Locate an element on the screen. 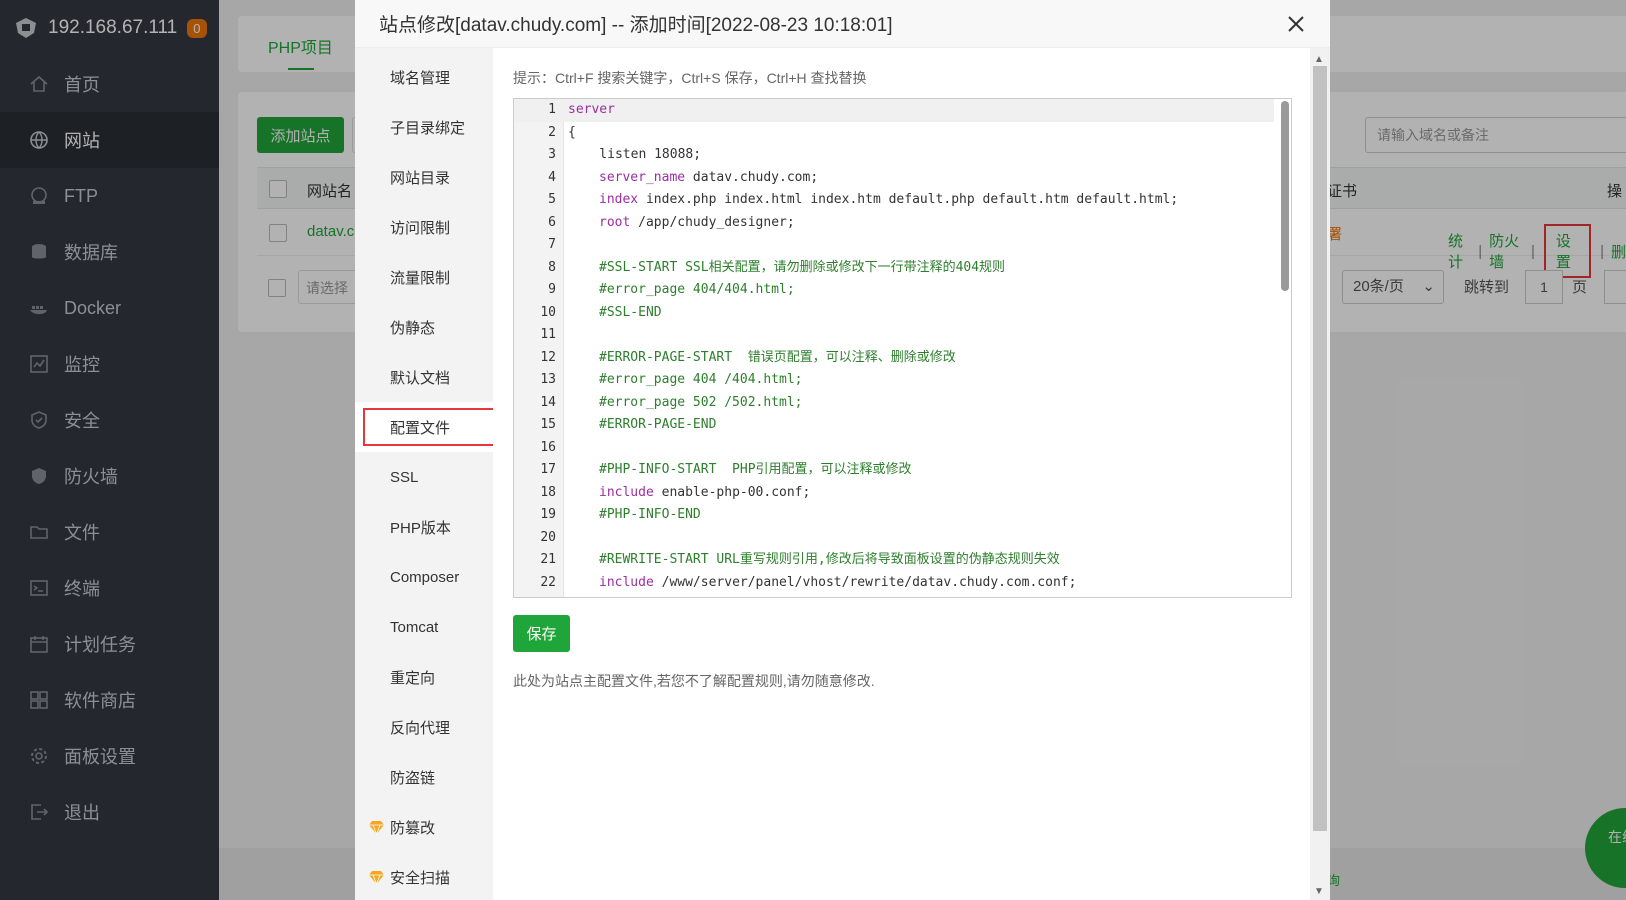 This screenshot has height=900, width=1626. code-comment: #SSL-START SSL相关配置，请勿删除或修改下一行带注释的404规则 is located at coordinates (802, 267).